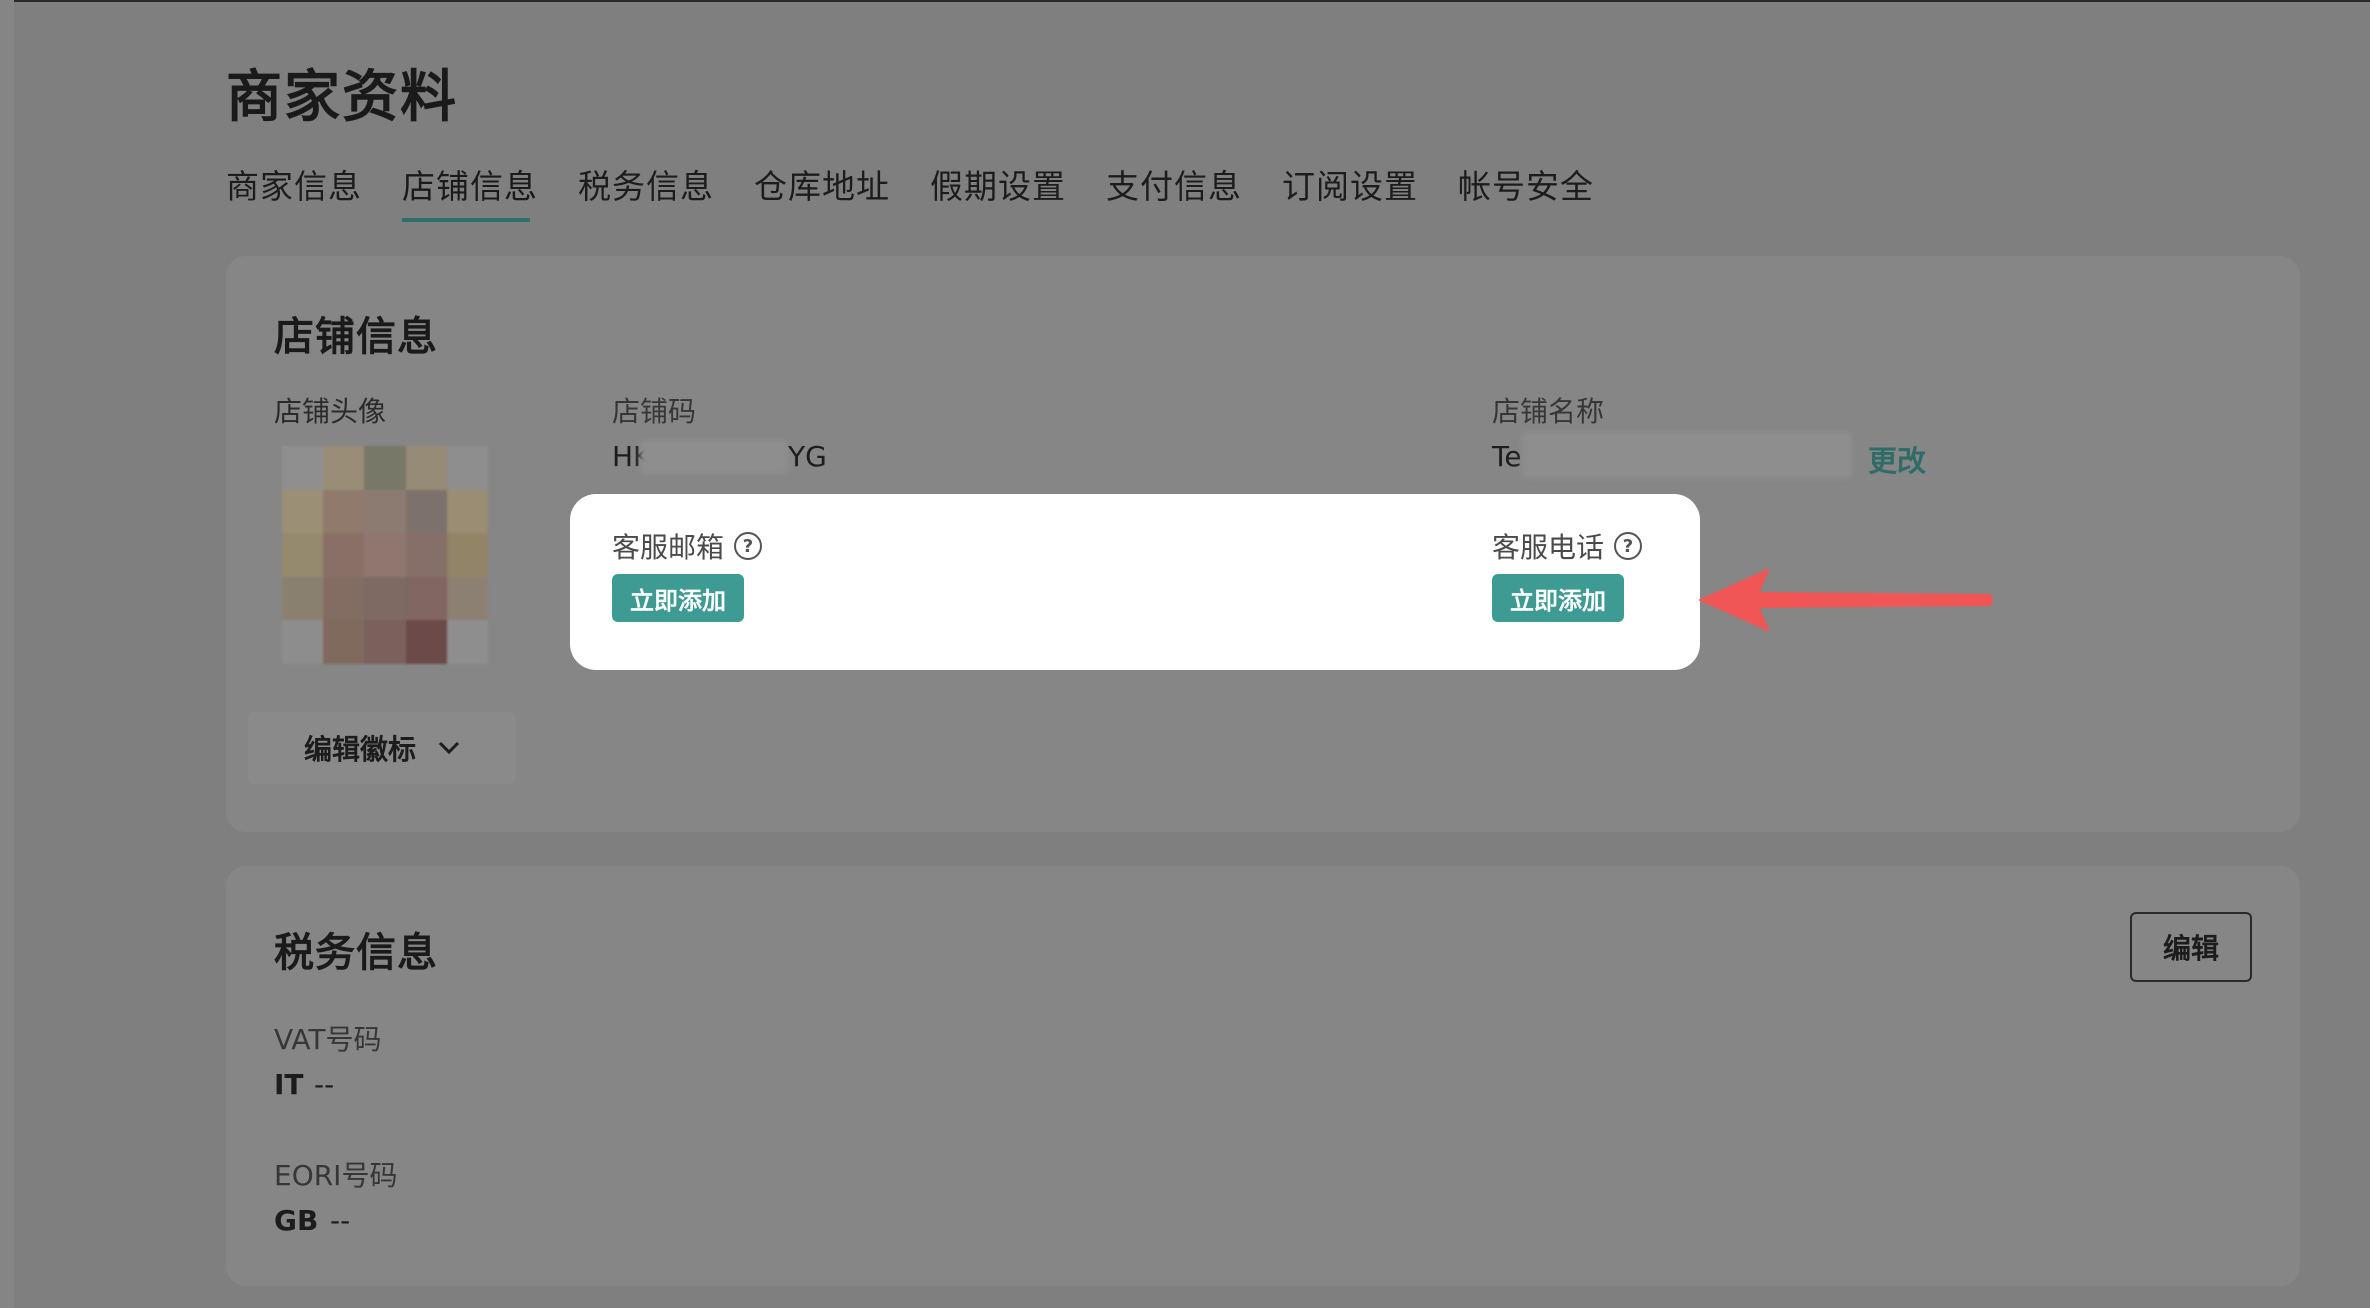 This screenshot has width=2370, height=1308. I want to click on tab-subscription-settings: 订阅设置, so click(1350, 184).